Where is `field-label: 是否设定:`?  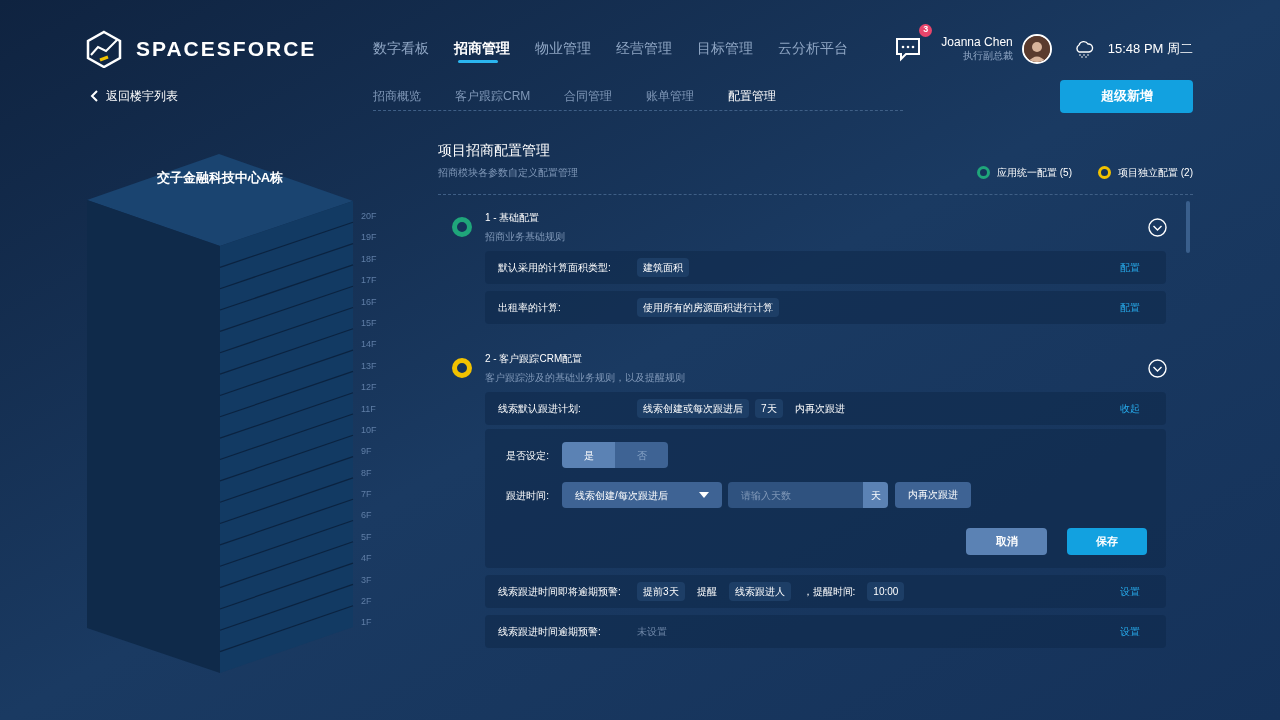
field-label: 是否设定: is located at coordinates (527, 455).